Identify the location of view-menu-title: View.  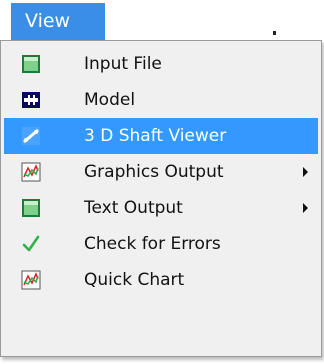
(58, 21).